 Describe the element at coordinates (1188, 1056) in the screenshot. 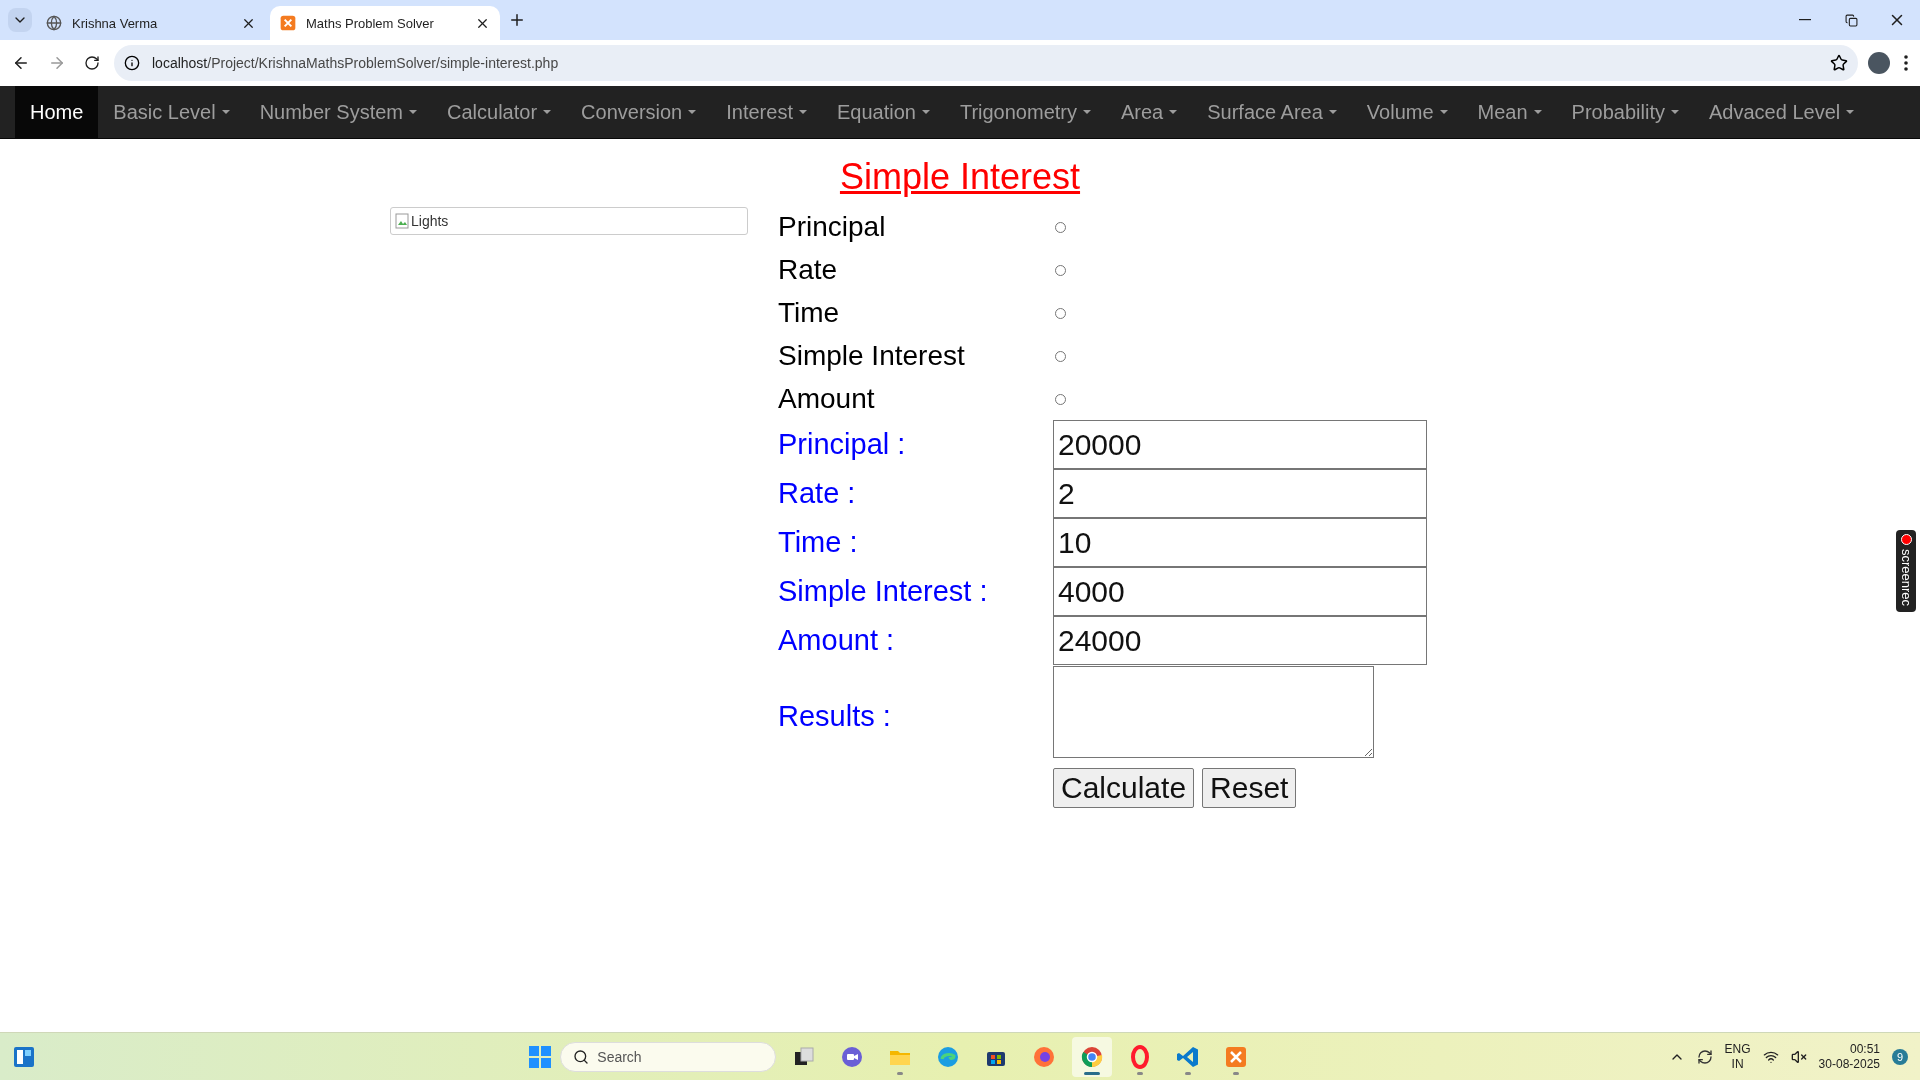

I see `code-editor-icon` at that location.